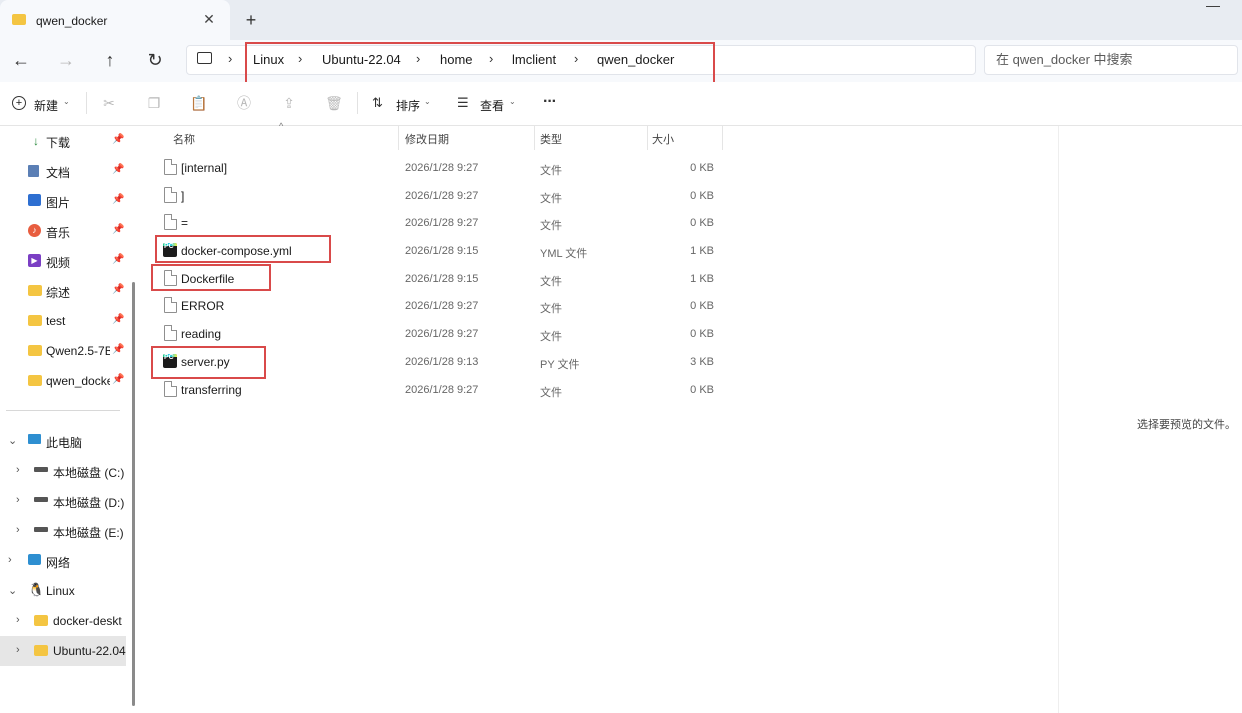 The height and width of the screenshot is (713, 1242). What do you see at coordinates (199, 103) in the screenshot?
I see `paste-icon: 📋` at bounding box center [199, 103].